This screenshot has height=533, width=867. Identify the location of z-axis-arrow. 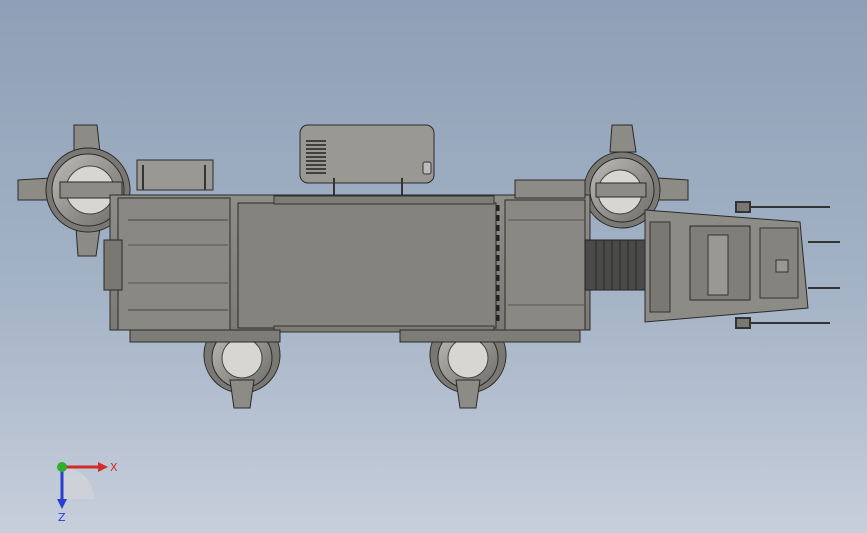
(62, 504).